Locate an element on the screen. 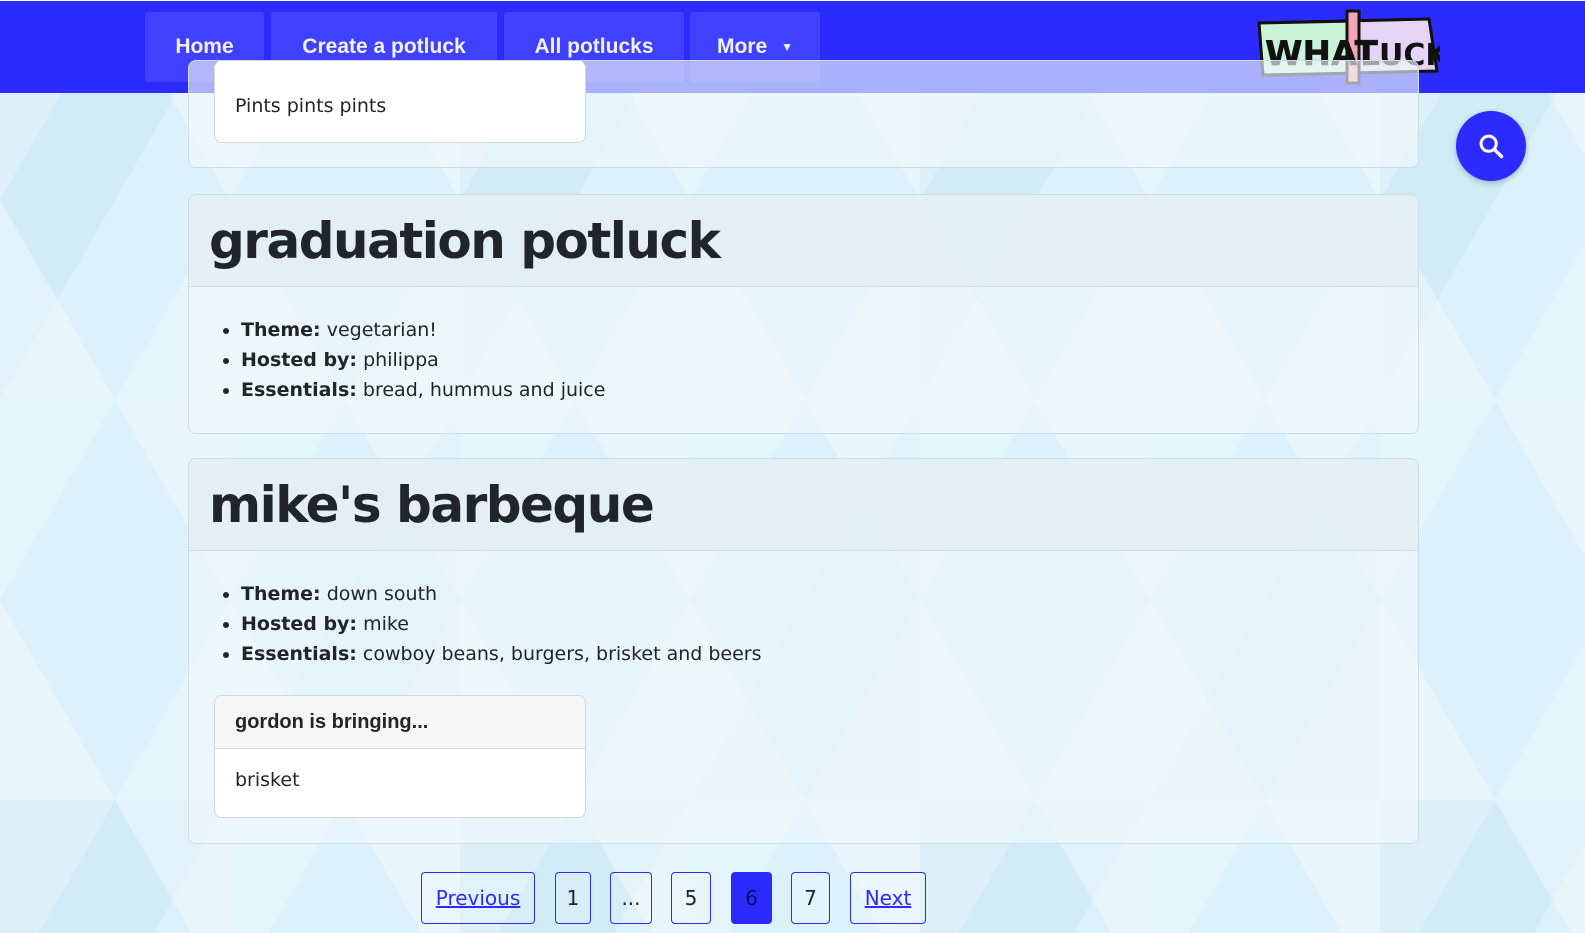 The image size is (1585, 933). potluck-card-header: mike's barbeque is located at coordinates (803, 505).